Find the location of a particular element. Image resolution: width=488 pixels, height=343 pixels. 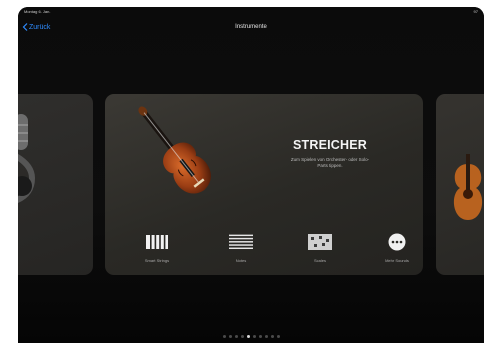

mode-label: Smart Strings is located at coordinates (157, 260).